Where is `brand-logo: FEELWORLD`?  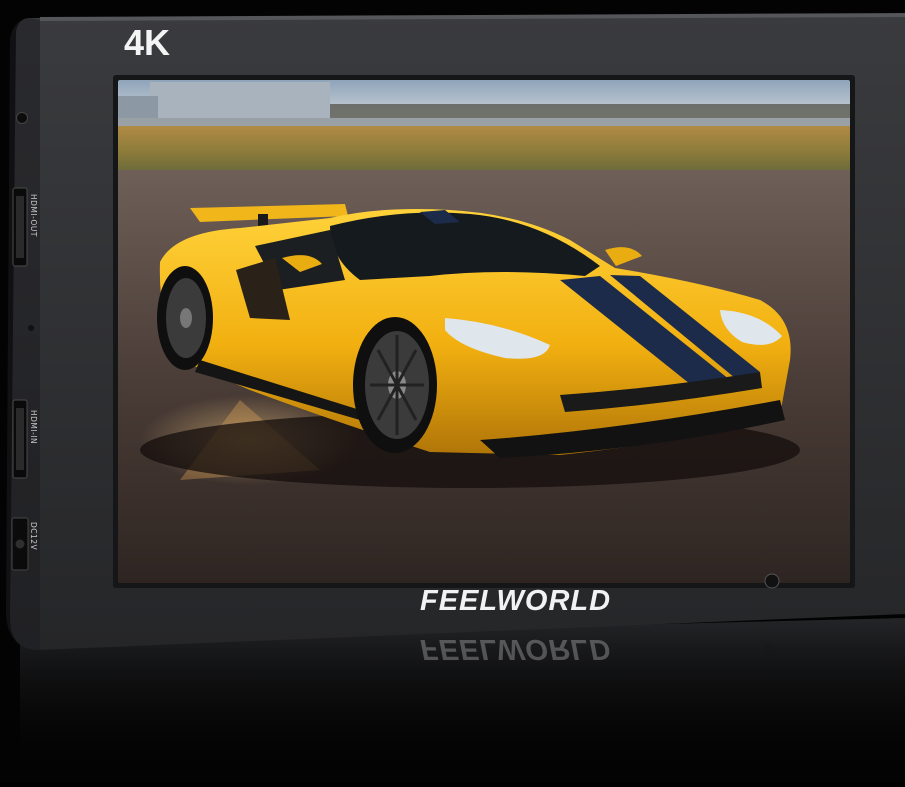
brand-logo: FEELWORLD is located at coordinates (516, 601).